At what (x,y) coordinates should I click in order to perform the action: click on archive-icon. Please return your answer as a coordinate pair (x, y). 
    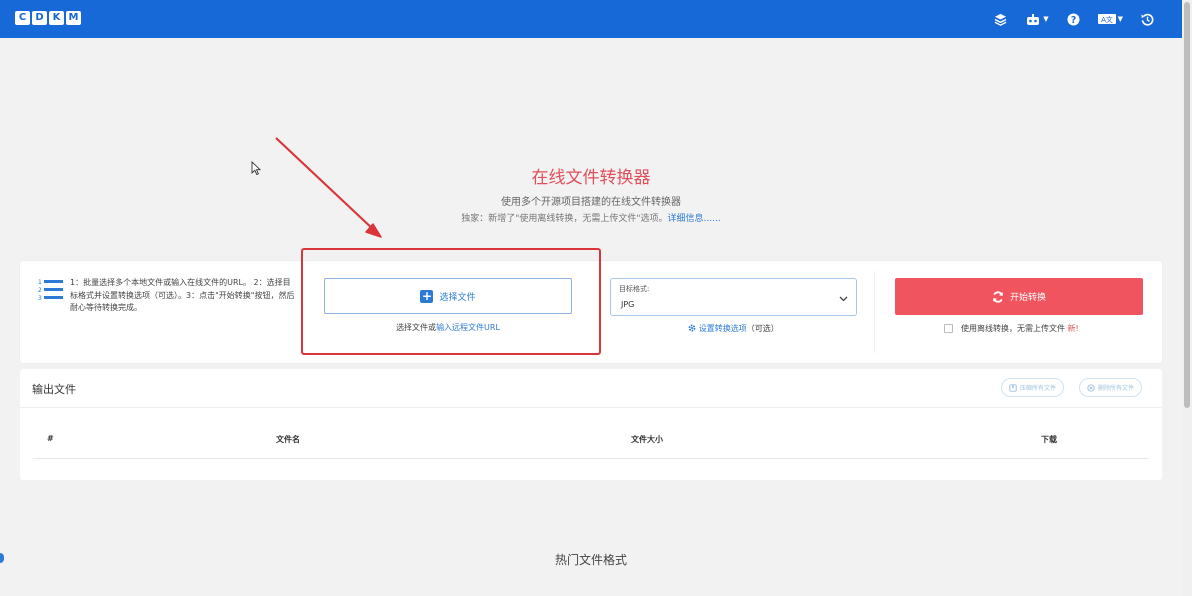
    Looking at the image, I should click on (1013, 387).